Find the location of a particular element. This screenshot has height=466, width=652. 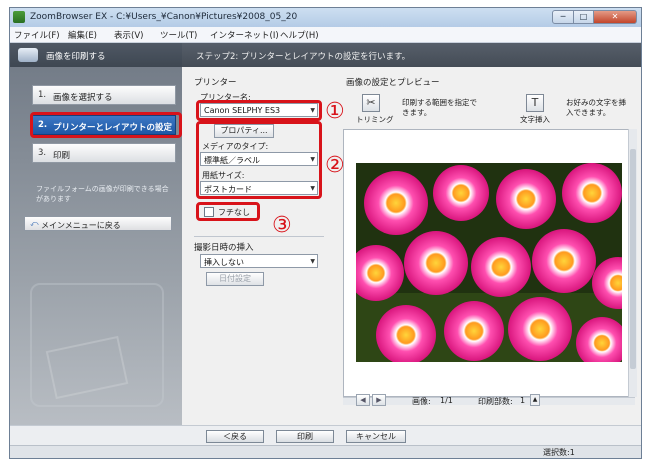

selection-count-label: 選択数: is located at coordinates (556, 452).